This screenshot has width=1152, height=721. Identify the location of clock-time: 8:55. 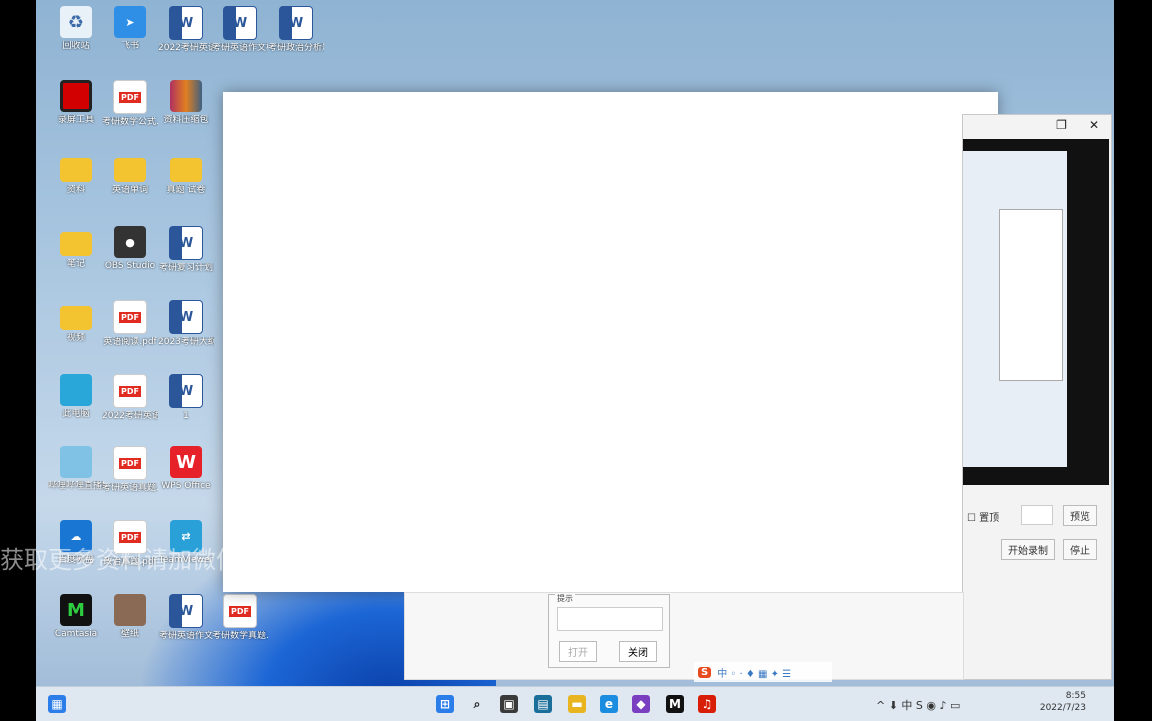
(1075, 696).